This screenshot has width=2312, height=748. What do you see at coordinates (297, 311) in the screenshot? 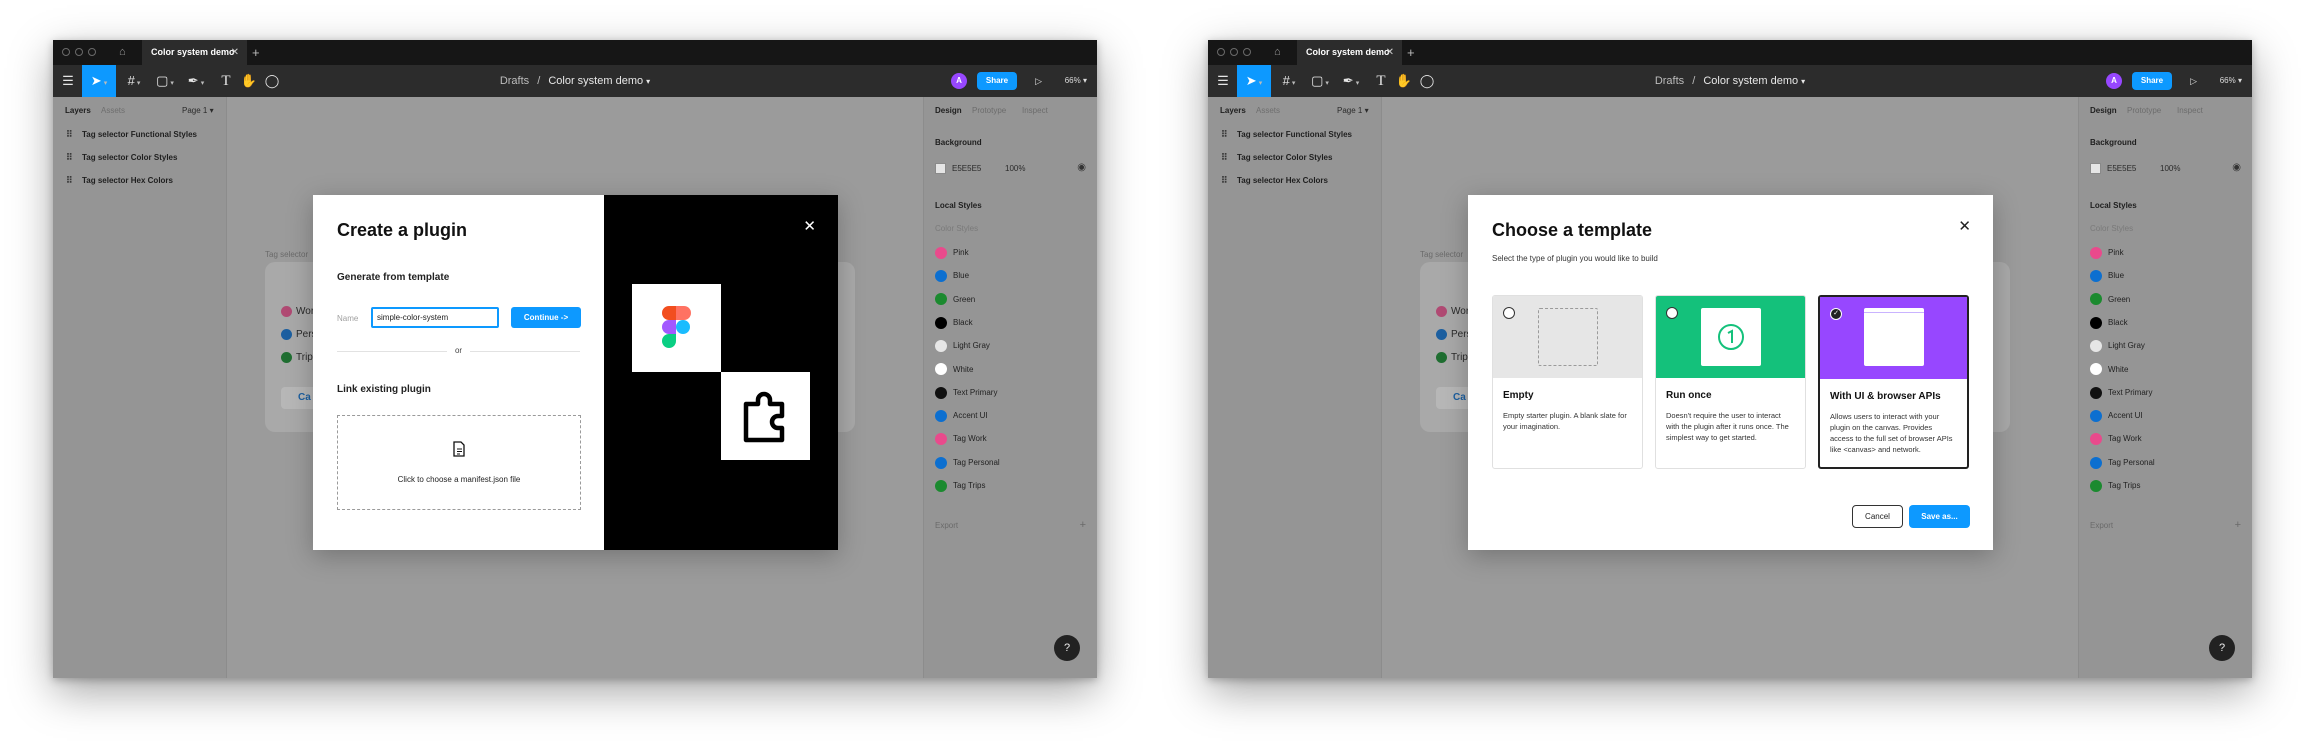
I see `bg-tag-row: Wor` at bounding box center [297, 311].